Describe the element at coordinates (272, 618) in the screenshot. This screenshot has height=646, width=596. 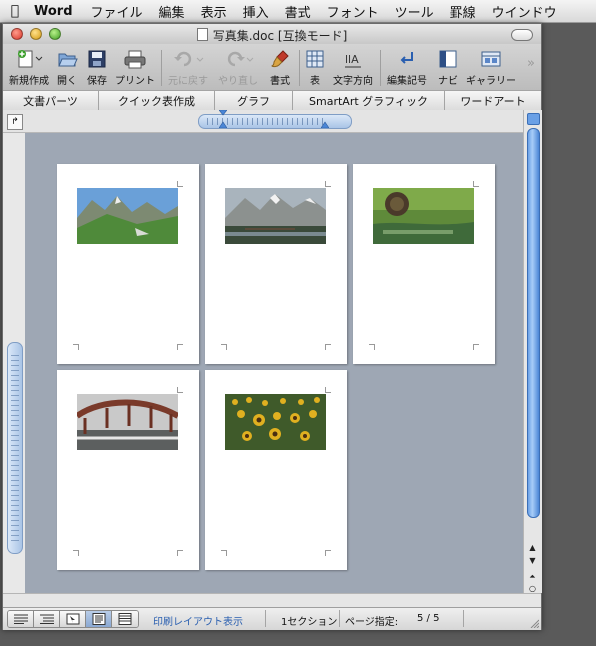
I see `status-bar: 印刷レイアウト表示 1セクション ページ指定: 5 / 5` at that location.